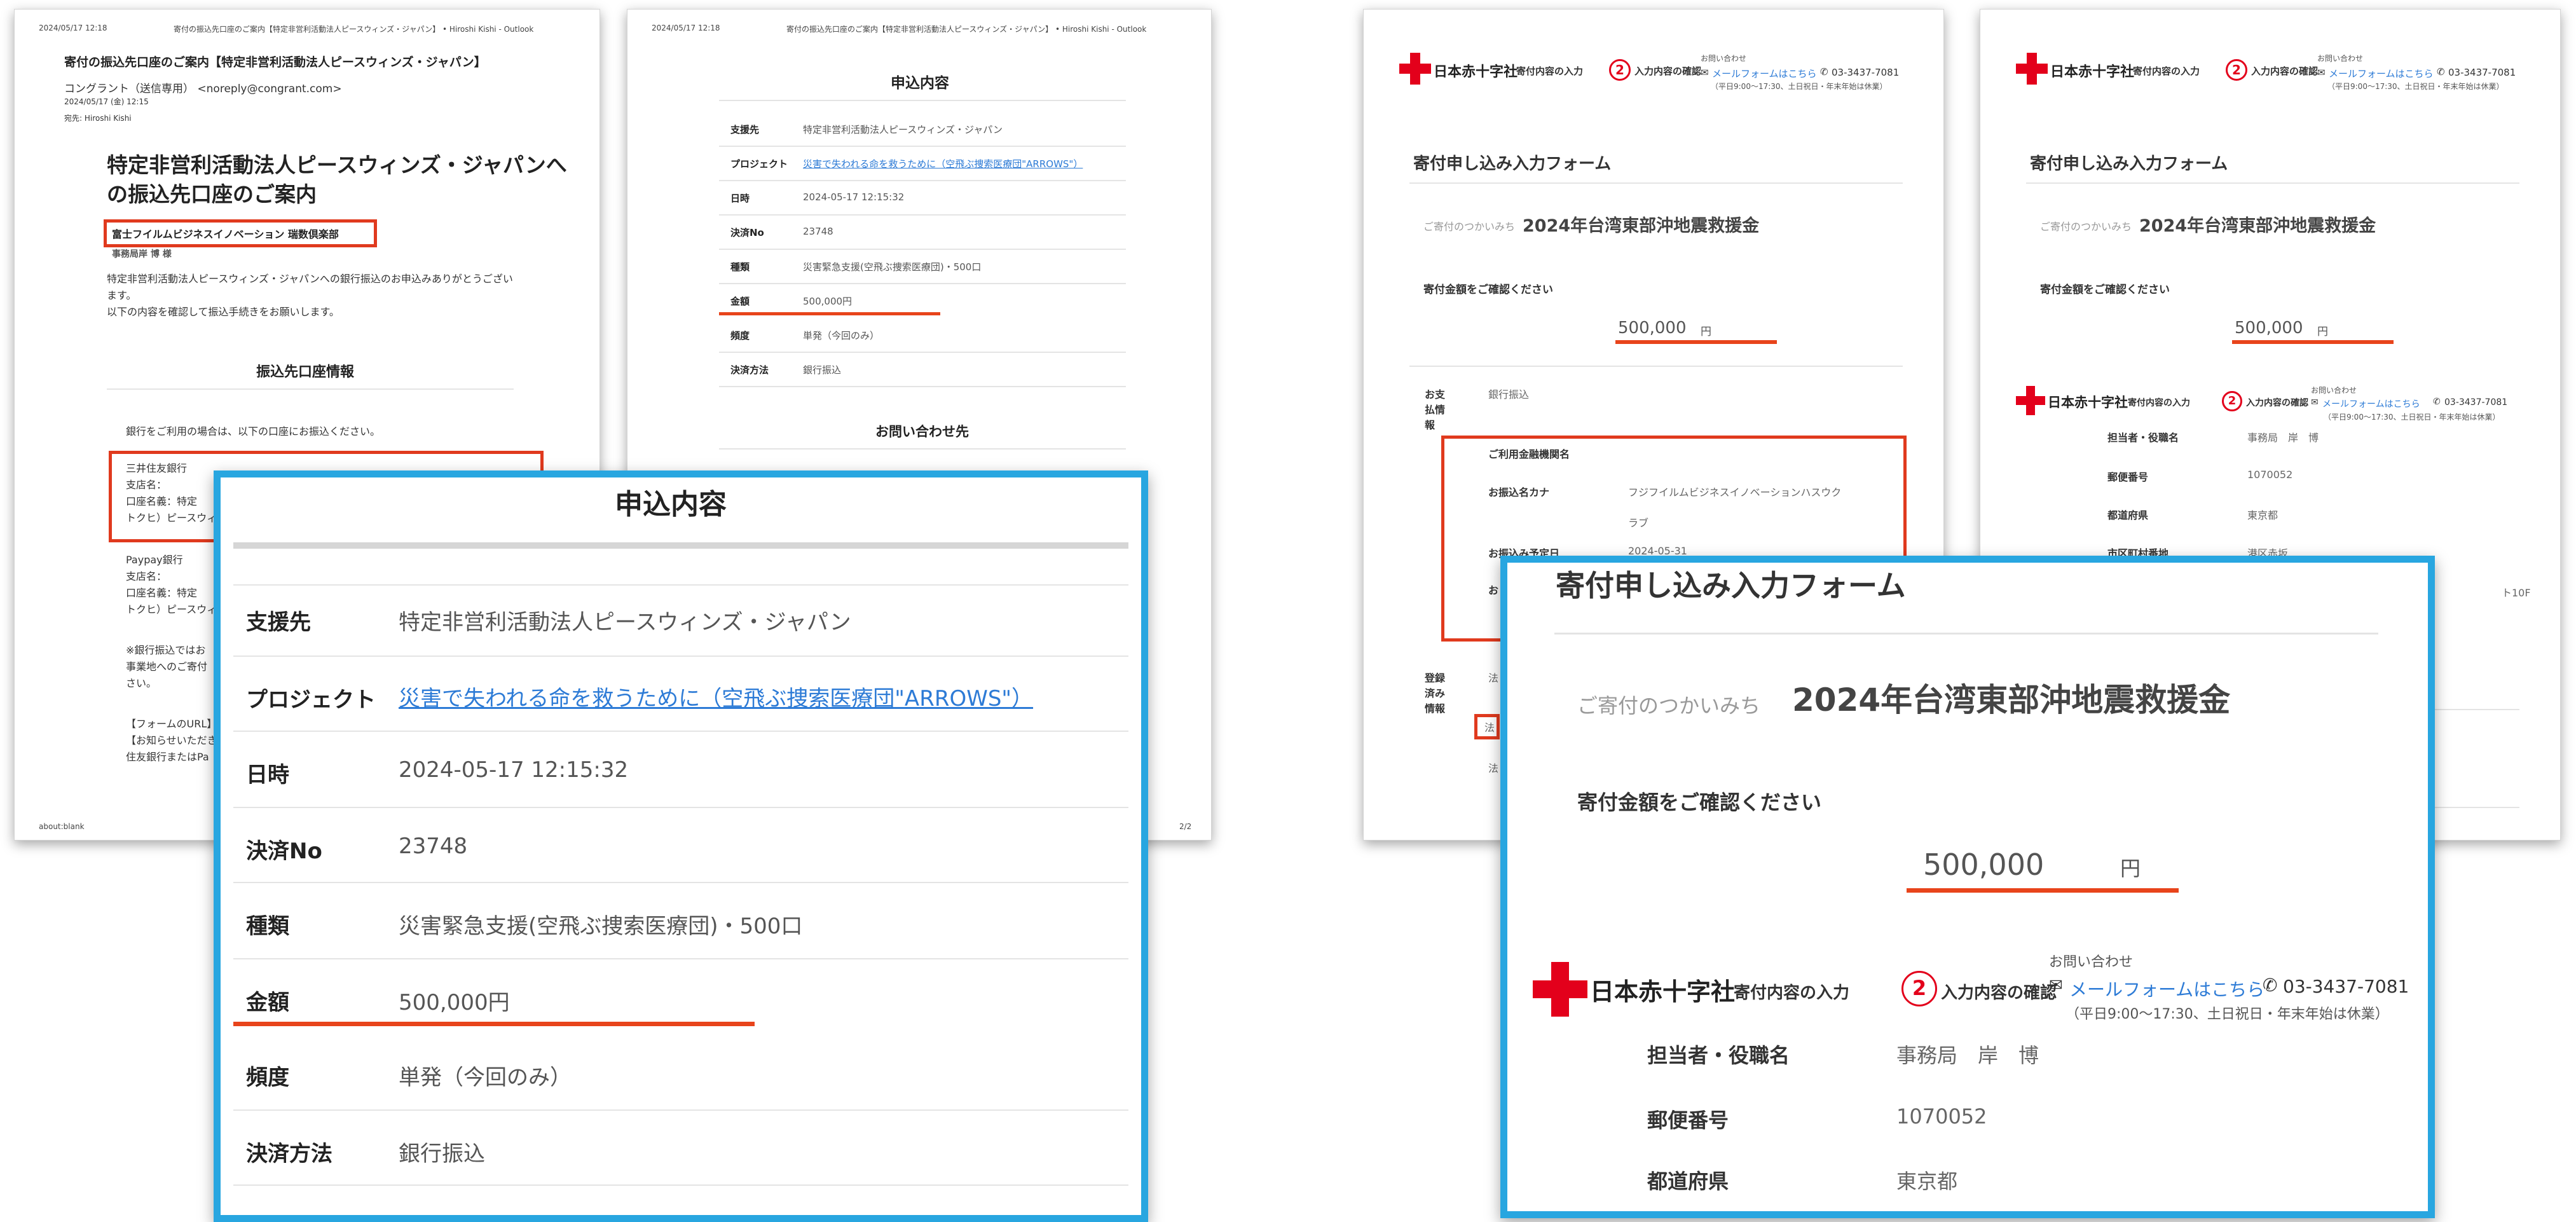 This screenshot has width=2576, height=1222. I want to click on row-value: 2024-05-17 12:15:32, so click(514, 770).